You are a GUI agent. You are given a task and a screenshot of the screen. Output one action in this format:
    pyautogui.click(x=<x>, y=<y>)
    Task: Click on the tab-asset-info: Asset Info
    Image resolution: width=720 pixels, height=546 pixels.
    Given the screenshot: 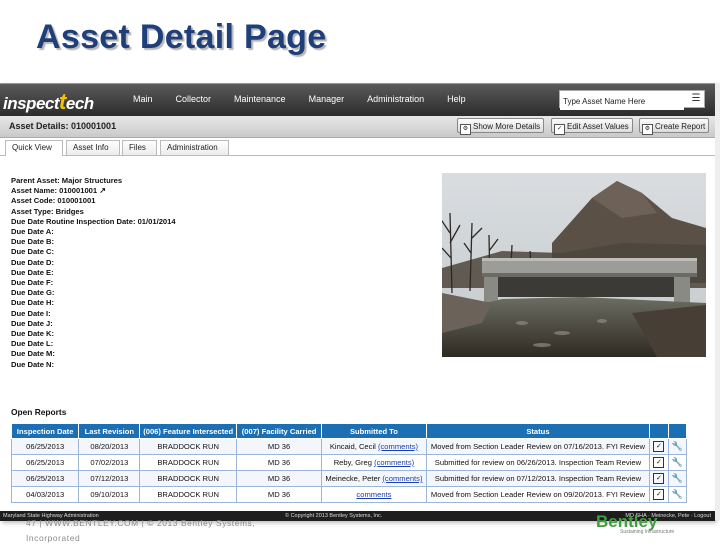 What is the action you would take?
    pyautogui.click(x=93, y=147)
    